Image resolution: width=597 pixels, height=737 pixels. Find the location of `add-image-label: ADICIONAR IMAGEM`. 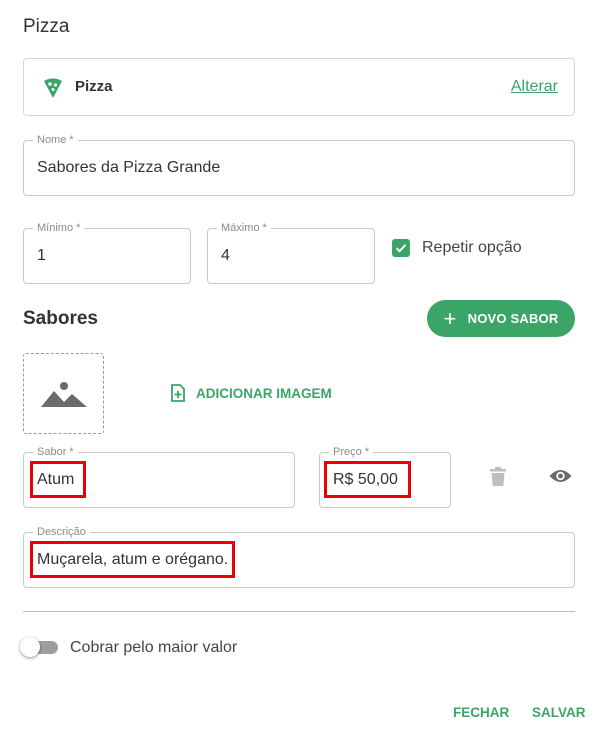

add-image-label: ADICIONAR IMAGEM is located at coordinates (264, 393).